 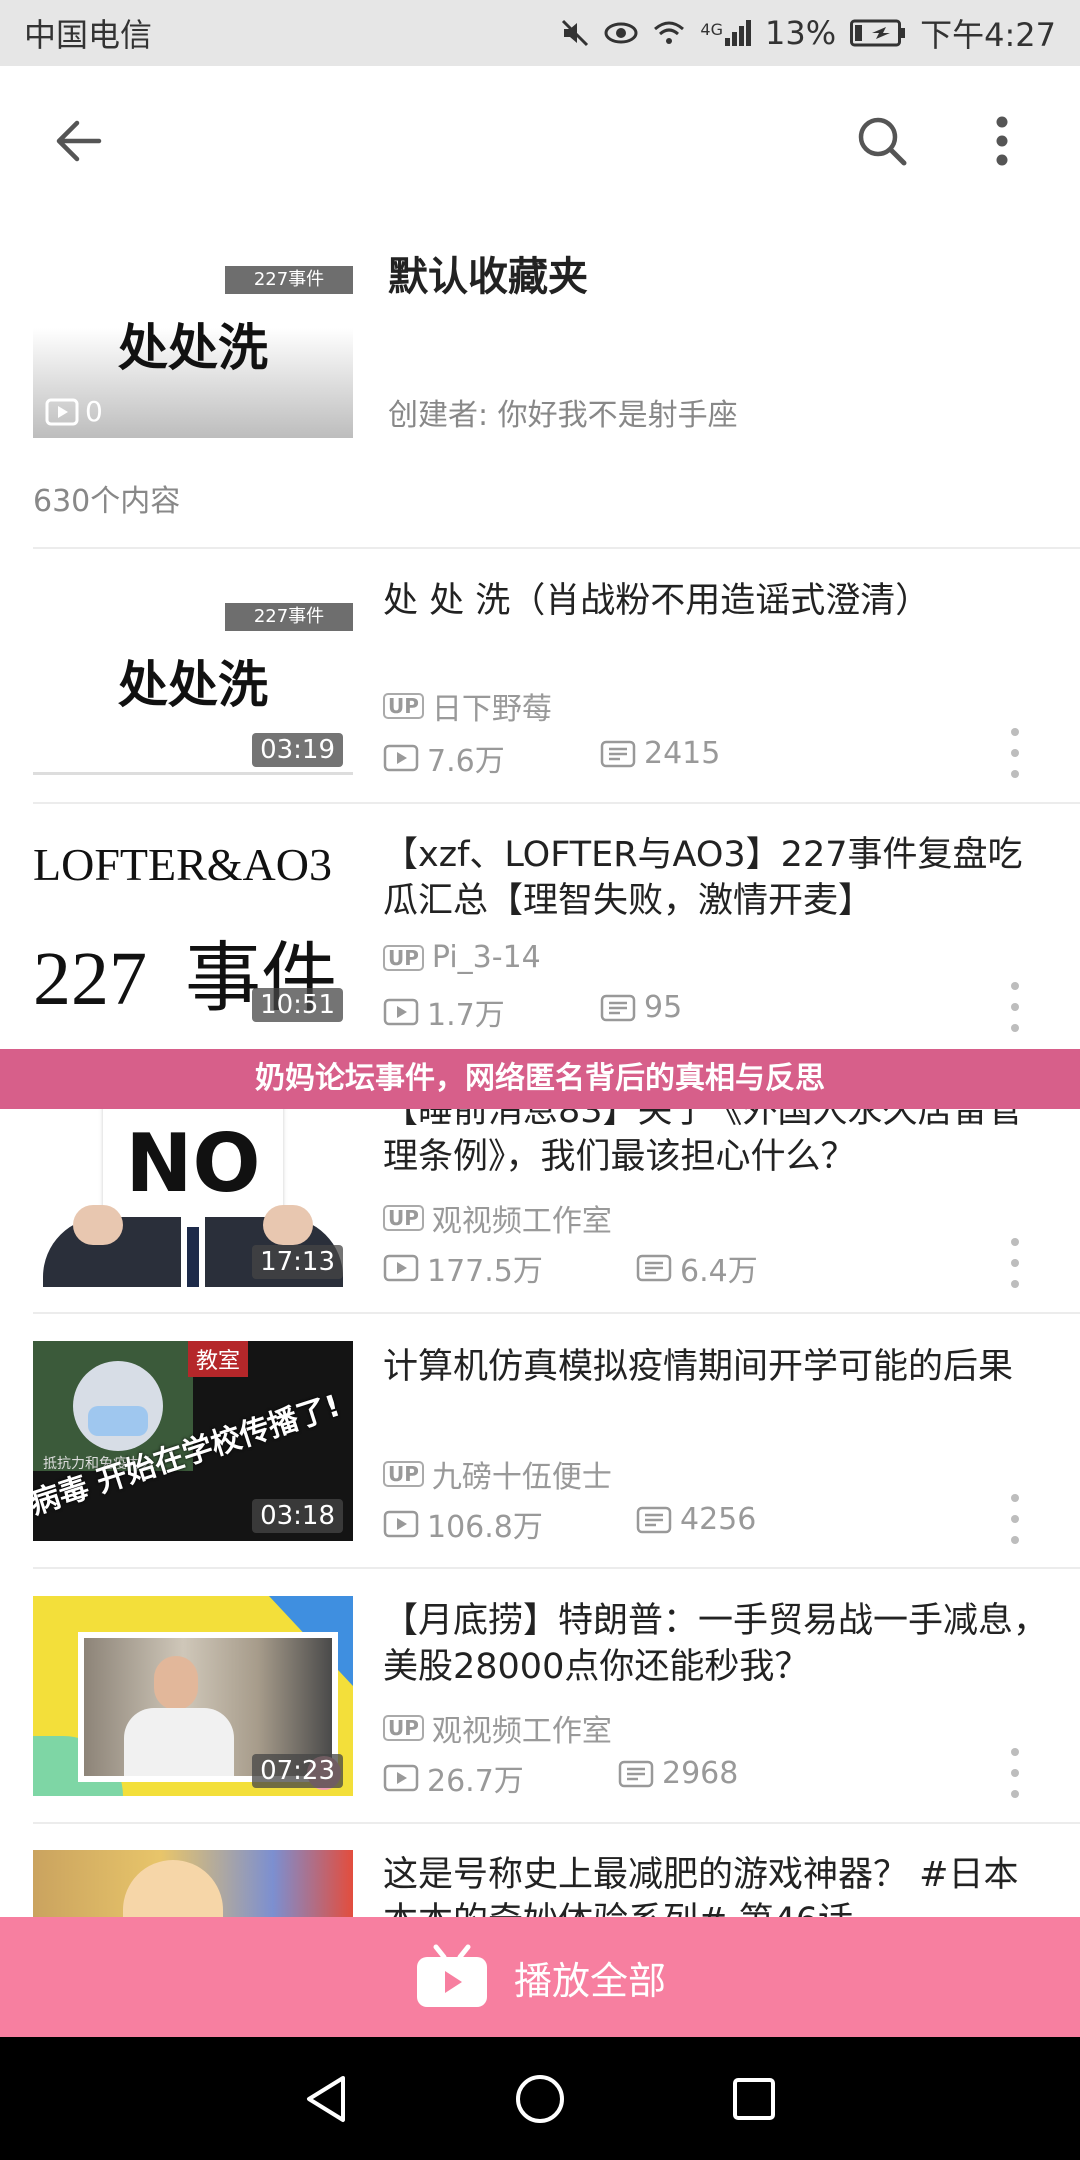 What do you see at coordinates (540, 141) in the screenshot?
I see `top-toolbar` at bounding box center [540, 141].